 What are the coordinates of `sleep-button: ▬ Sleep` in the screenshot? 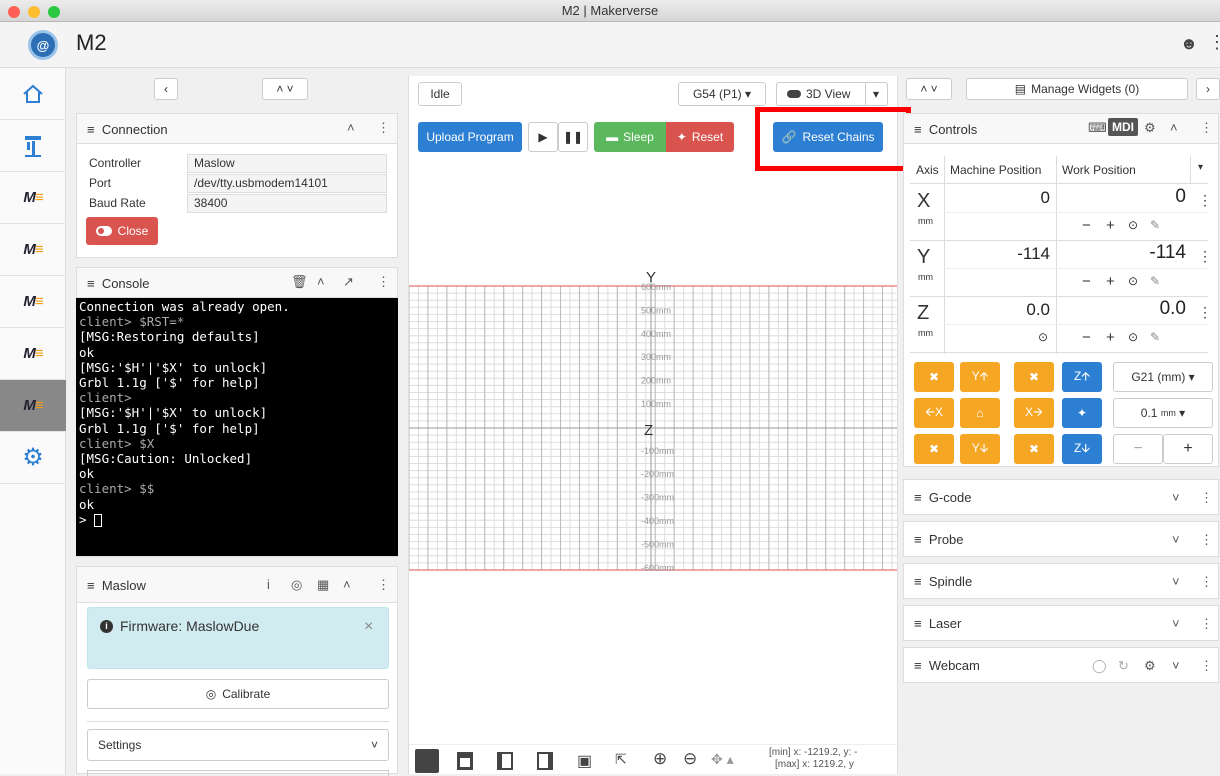 It's located at (630, 137).